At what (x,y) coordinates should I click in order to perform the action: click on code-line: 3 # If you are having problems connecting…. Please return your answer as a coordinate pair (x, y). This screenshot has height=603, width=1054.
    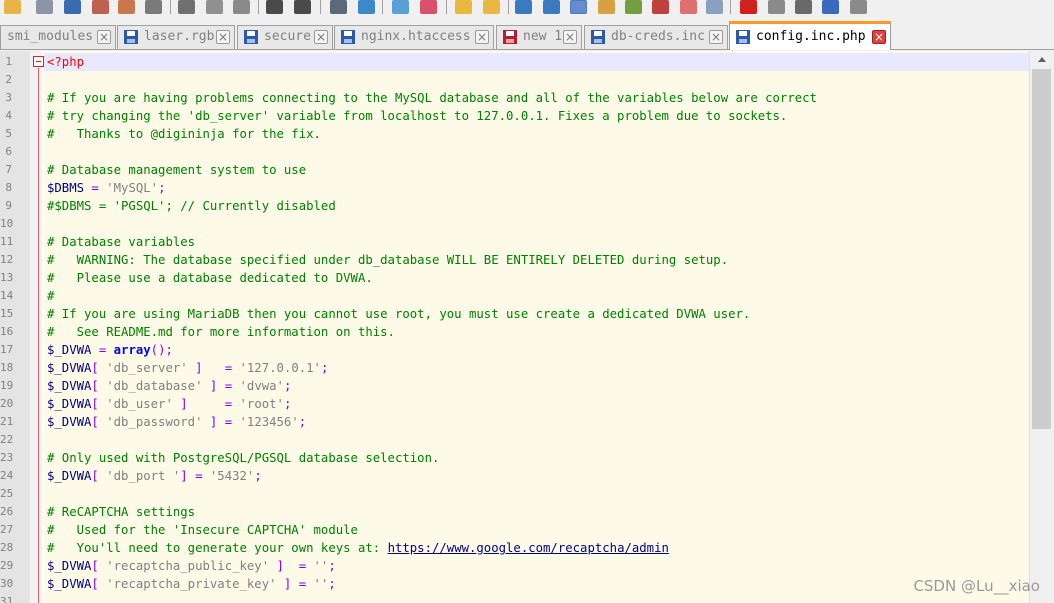
    Looking at the image, I should click on (514, 98).